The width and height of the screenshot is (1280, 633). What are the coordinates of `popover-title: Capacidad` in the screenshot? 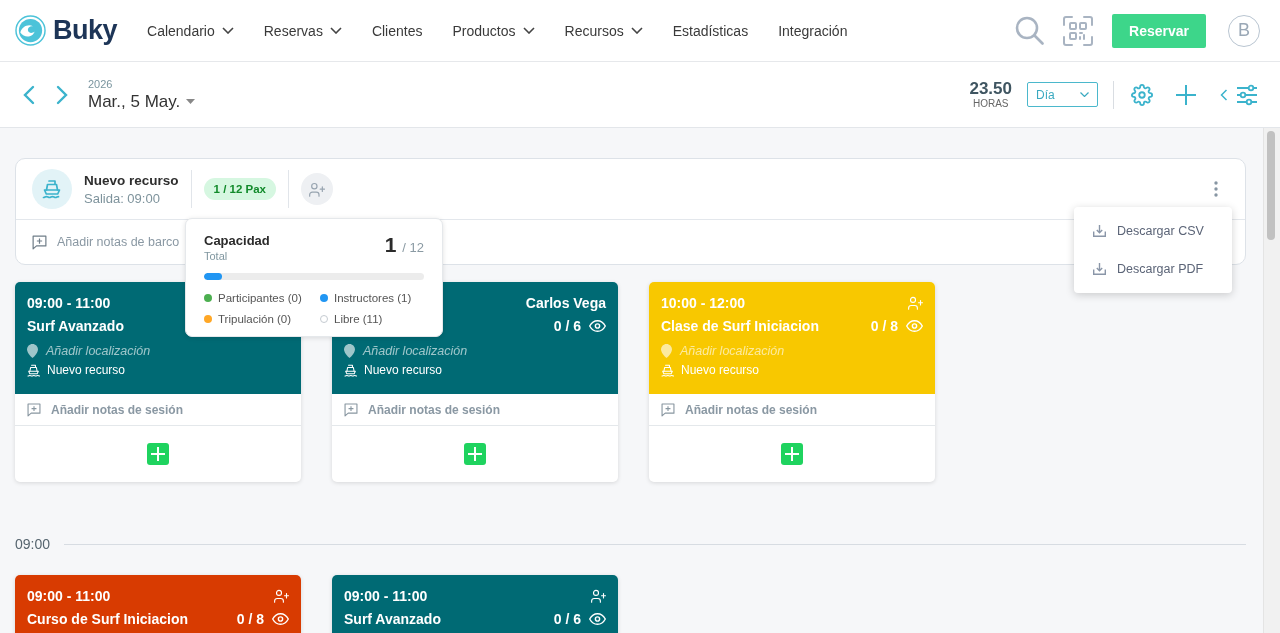 It's located at (237, 240).